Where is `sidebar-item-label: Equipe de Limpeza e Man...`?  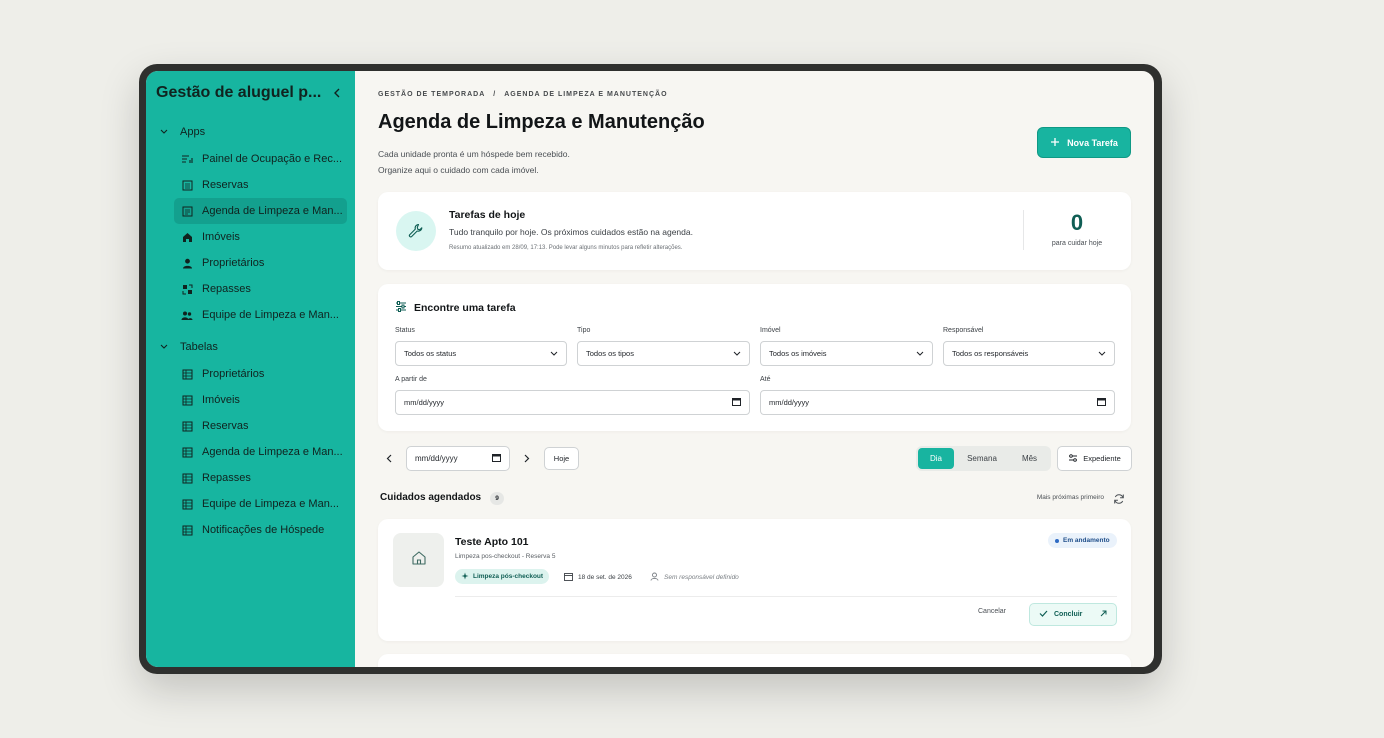 sidebar-item-label: Equipe de Limpeza e Man... is located at coordinates (270, 504).